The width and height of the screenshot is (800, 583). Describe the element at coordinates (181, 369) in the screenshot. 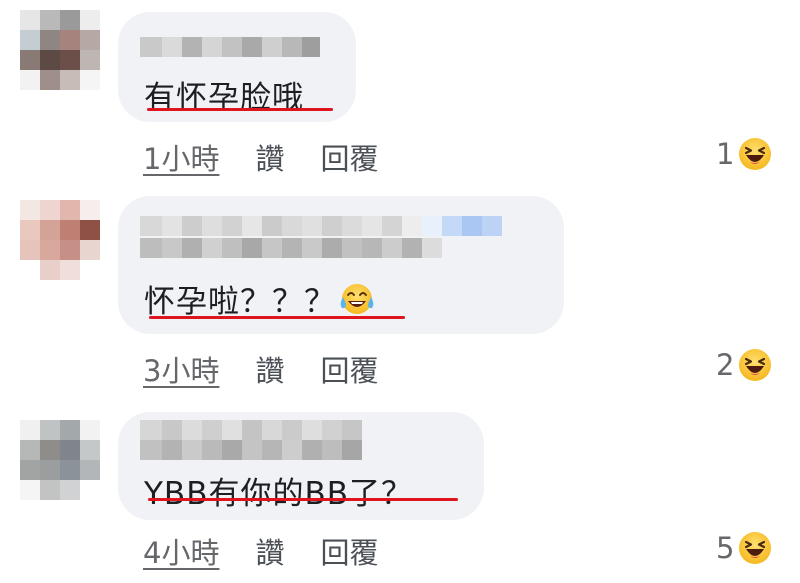

I see `timestamp-link: 3小時` at that location.